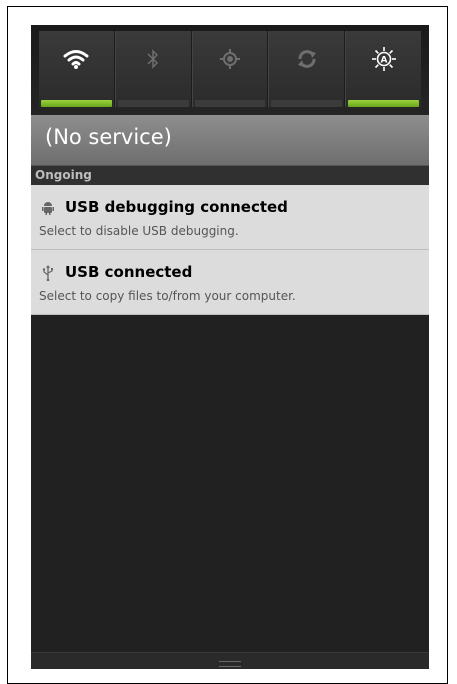 The height and width of the screenshot is (684, 457). What do you see at coordinates (230, 140) in the screenshot?
I see `carrier-label-bar: (No service)` at bounding box center [230, 140].